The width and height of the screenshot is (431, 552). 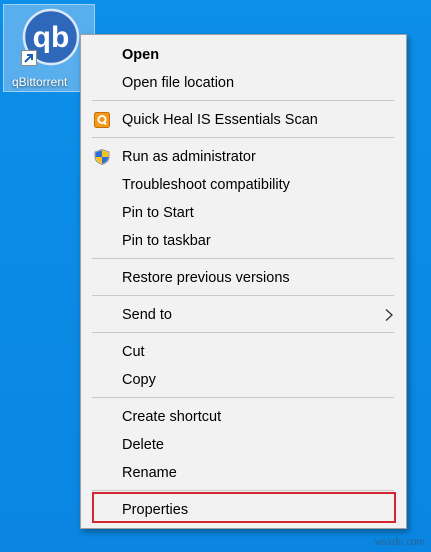 What do you see at coordinates (399, 542) in the screenshot?
I see `watermark: wsxdn.com` at bounding box center [399, 542].